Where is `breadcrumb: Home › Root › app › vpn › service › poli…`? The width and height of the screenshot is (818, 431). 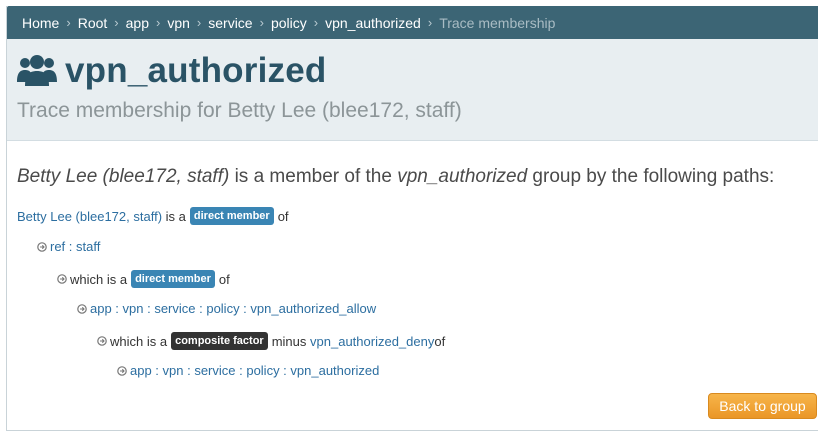 breadcrumb: Home › Root › app › vpn › service › poli… is located at coordinates (412, 22).